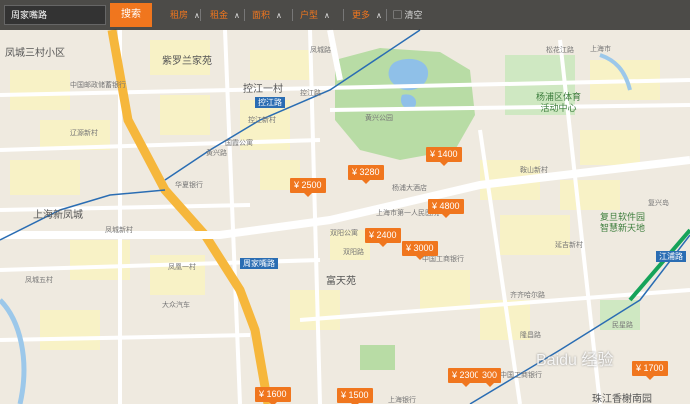 The image size is (690, 404). Describe the element at coordinates (575, 360) in the screenshot. I see `watermark: Baidu 经验` at that location.